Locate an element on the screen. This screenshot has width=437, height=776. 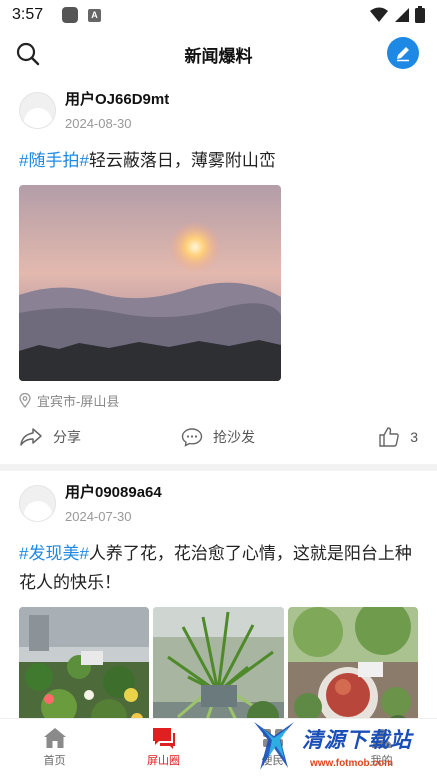
signal-icon is located at coordinates (402, 14).